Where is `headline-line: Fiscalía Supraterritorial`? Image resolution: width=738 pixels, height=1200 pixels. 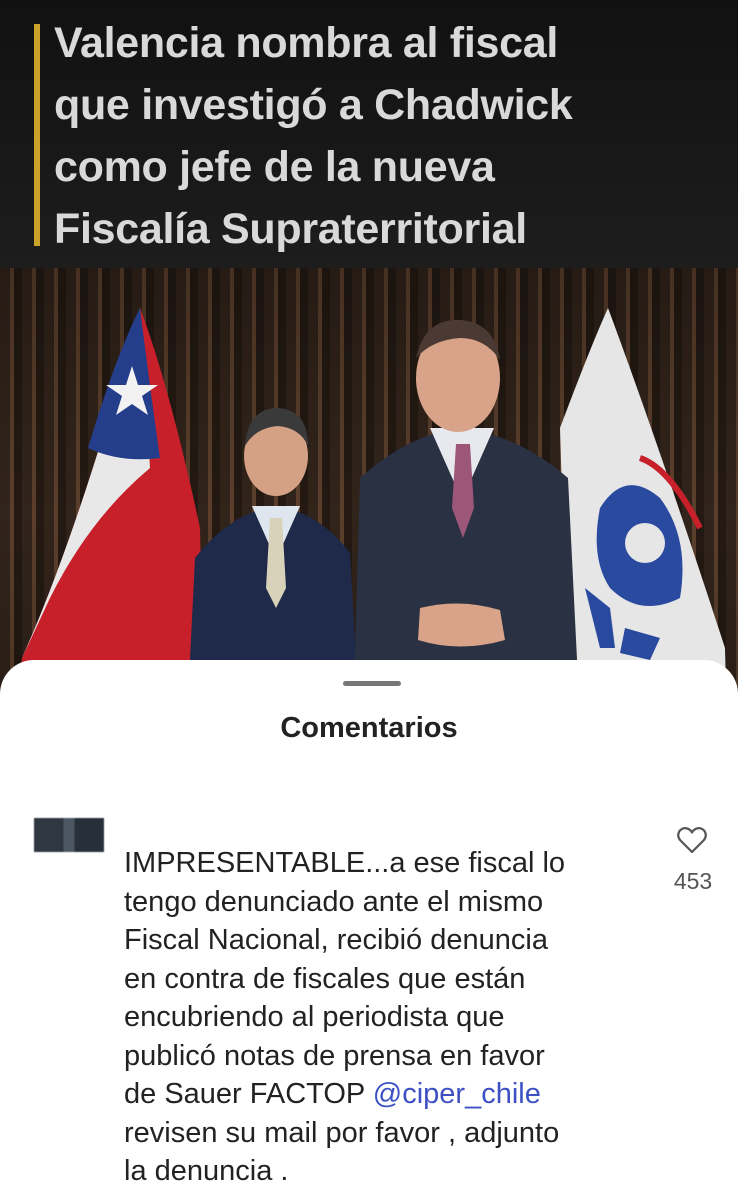
headline-line: Fiscalía Supraterritorial is located at coordinates (290, 229).